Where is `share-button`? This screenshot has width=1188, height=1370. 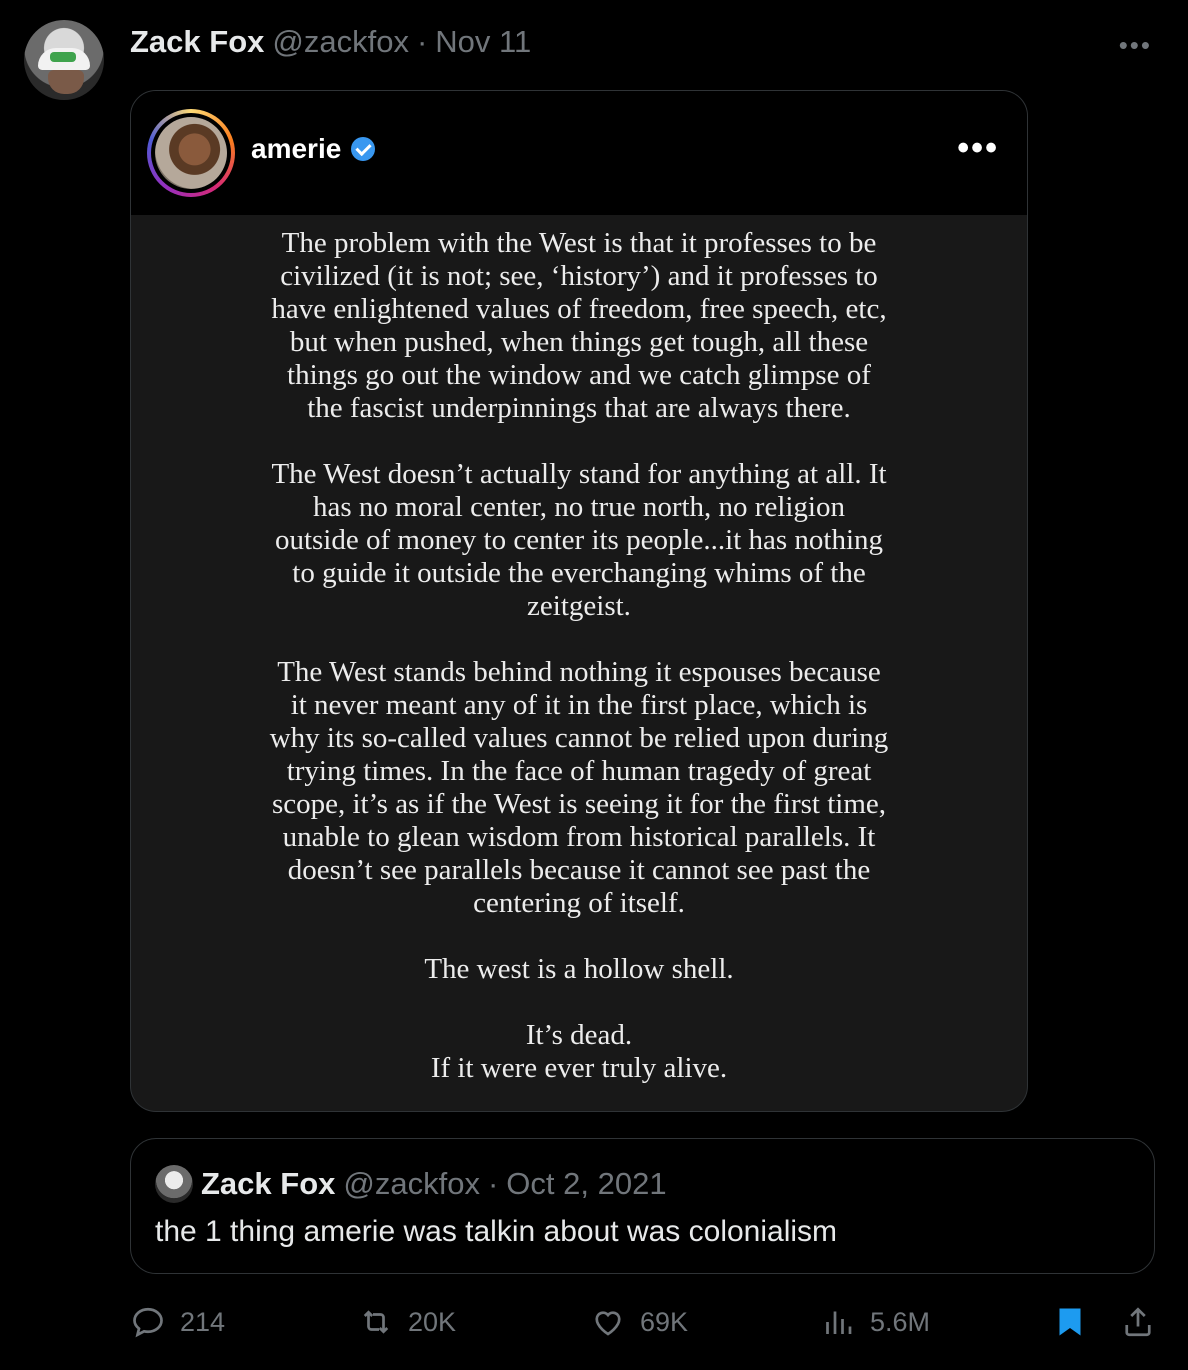 share-button is located at coordinates (1138, 1322).